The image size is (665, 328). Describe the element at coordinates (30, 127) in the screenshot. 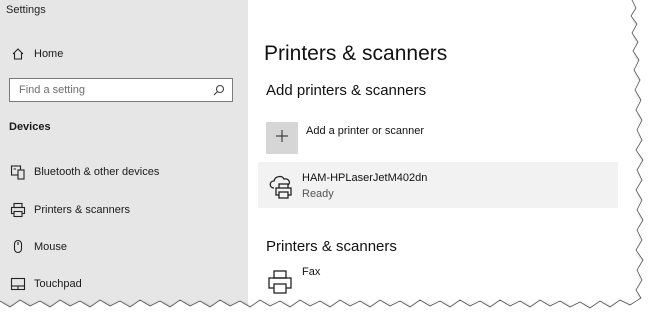

I see `sidebar-section-title: Devices` at that location.